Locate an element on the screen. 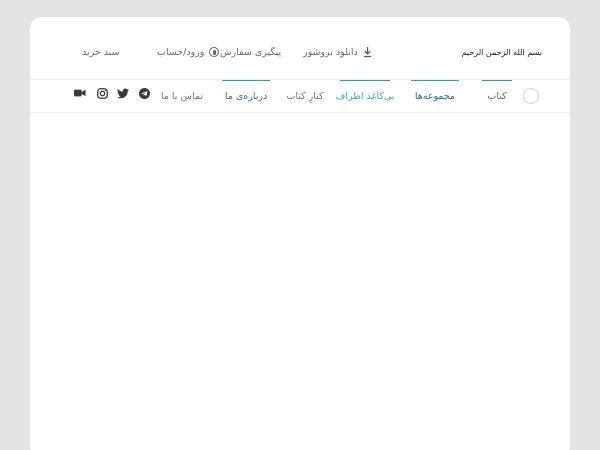 The height and width of the screenshot is (450, 600). nav-item-book: کتاب is located at coordinates (497, 96).